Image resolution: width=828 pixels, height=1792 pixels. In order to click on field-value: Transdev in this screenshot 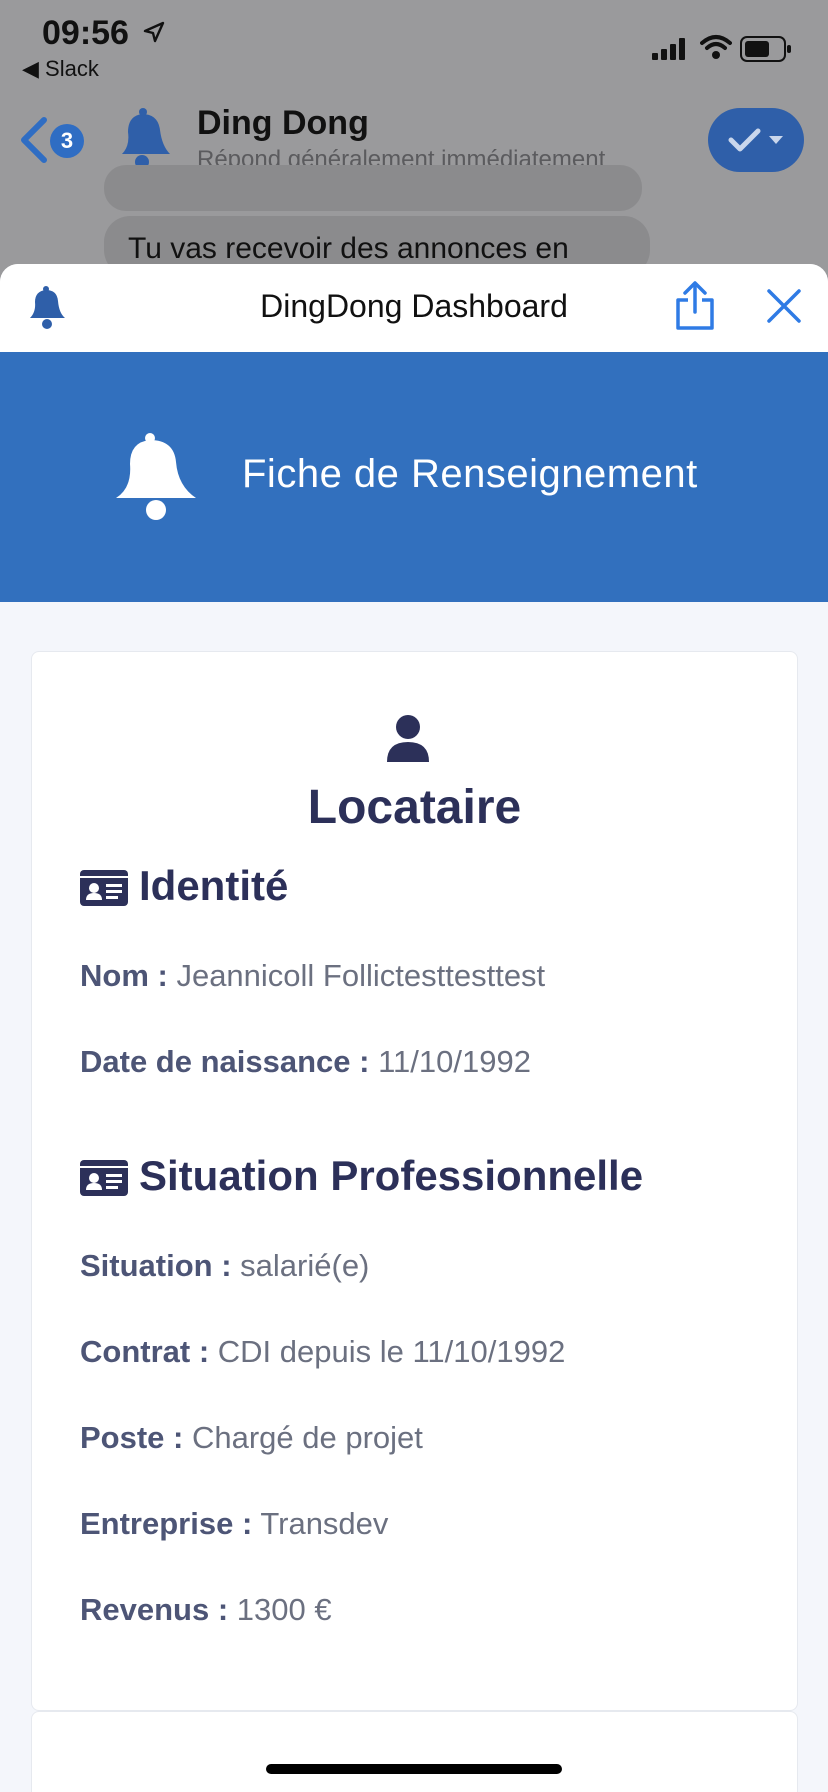, I will do `click(324, 1523)`.